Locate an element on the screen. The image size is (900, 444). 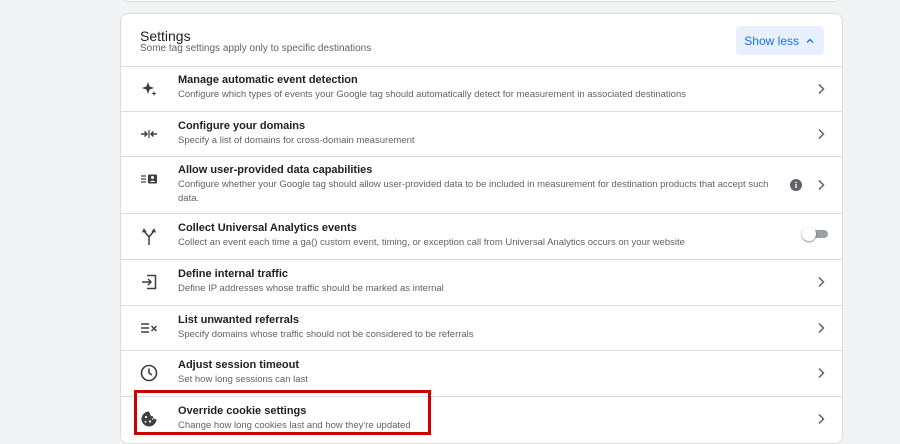
collect-ua-events-toggle is located at coordinates (816, 234).